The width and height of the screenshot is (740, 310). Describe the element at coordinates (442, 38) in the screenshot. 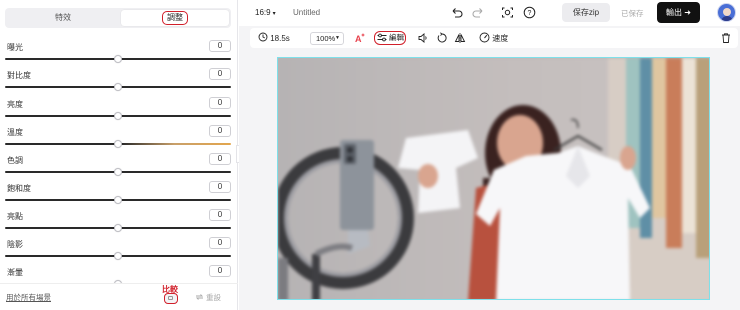

I see `rotate-icon` at that location.